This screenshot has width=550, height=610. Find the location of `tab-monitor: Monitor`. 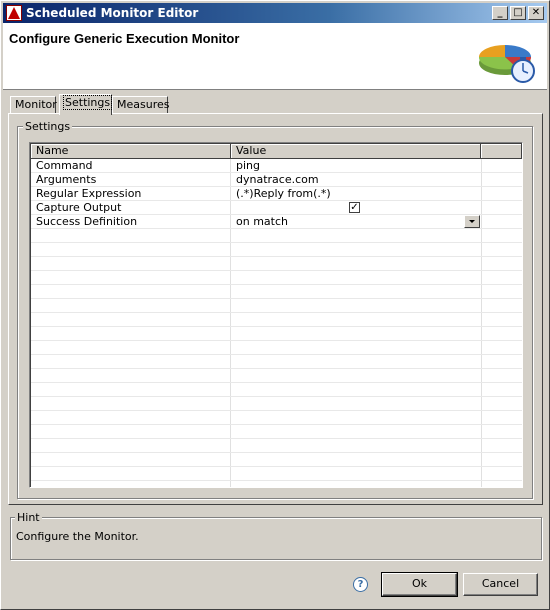

tab-monitor: Monitor is located at coordinates (33, 105).